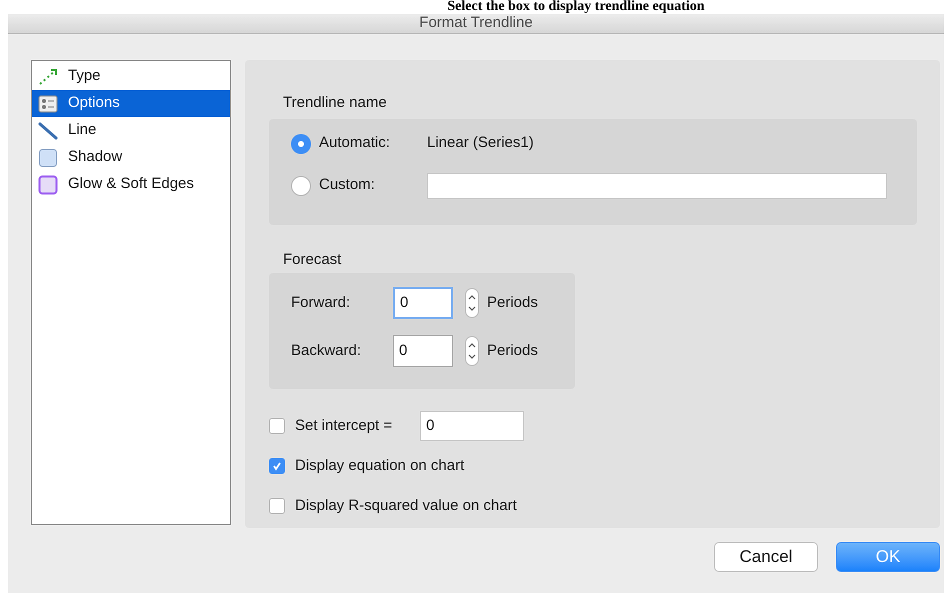  What do you see at coordinates (131, 184) in the screenshot?
I see `sidebar-item: Glow & Soft Edges` at bounding box center [131, 184].